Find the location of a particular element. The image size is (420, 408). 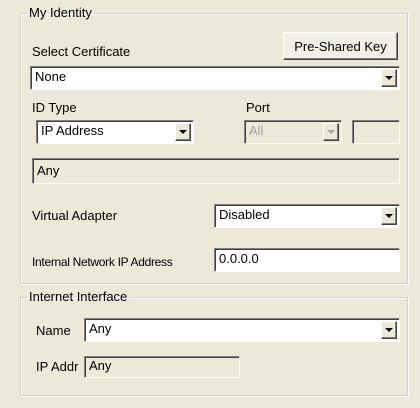

id-value-field: Any is located at coordinates (216, 171).